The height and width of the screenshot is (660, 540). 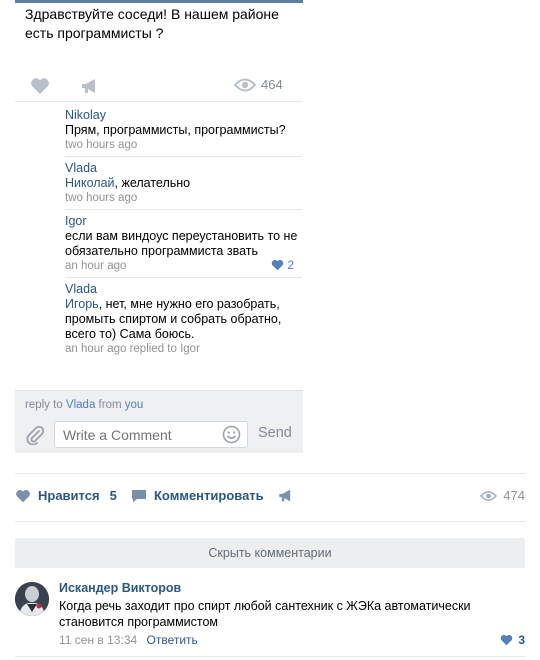 What do you see at coordinates (183, 221) in the screenshot?
I see `comment-author: Igor` at bounding box center [183, 221].